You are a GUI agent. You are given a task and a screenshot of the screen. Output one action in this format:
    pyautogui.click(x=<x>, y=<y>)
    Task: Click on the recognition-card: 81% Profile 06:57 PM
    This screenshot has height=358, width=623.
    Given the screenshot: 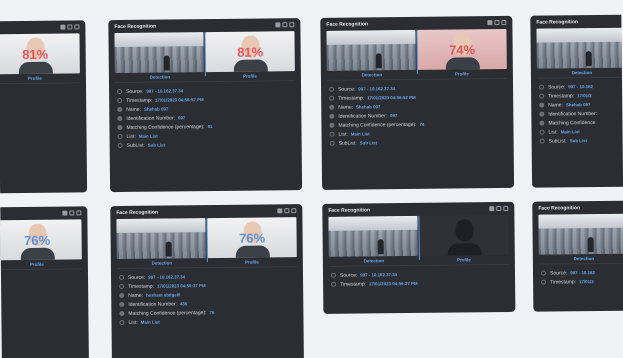 What is the action you would take?
    pyautogui.click(x=44, y=107)
    